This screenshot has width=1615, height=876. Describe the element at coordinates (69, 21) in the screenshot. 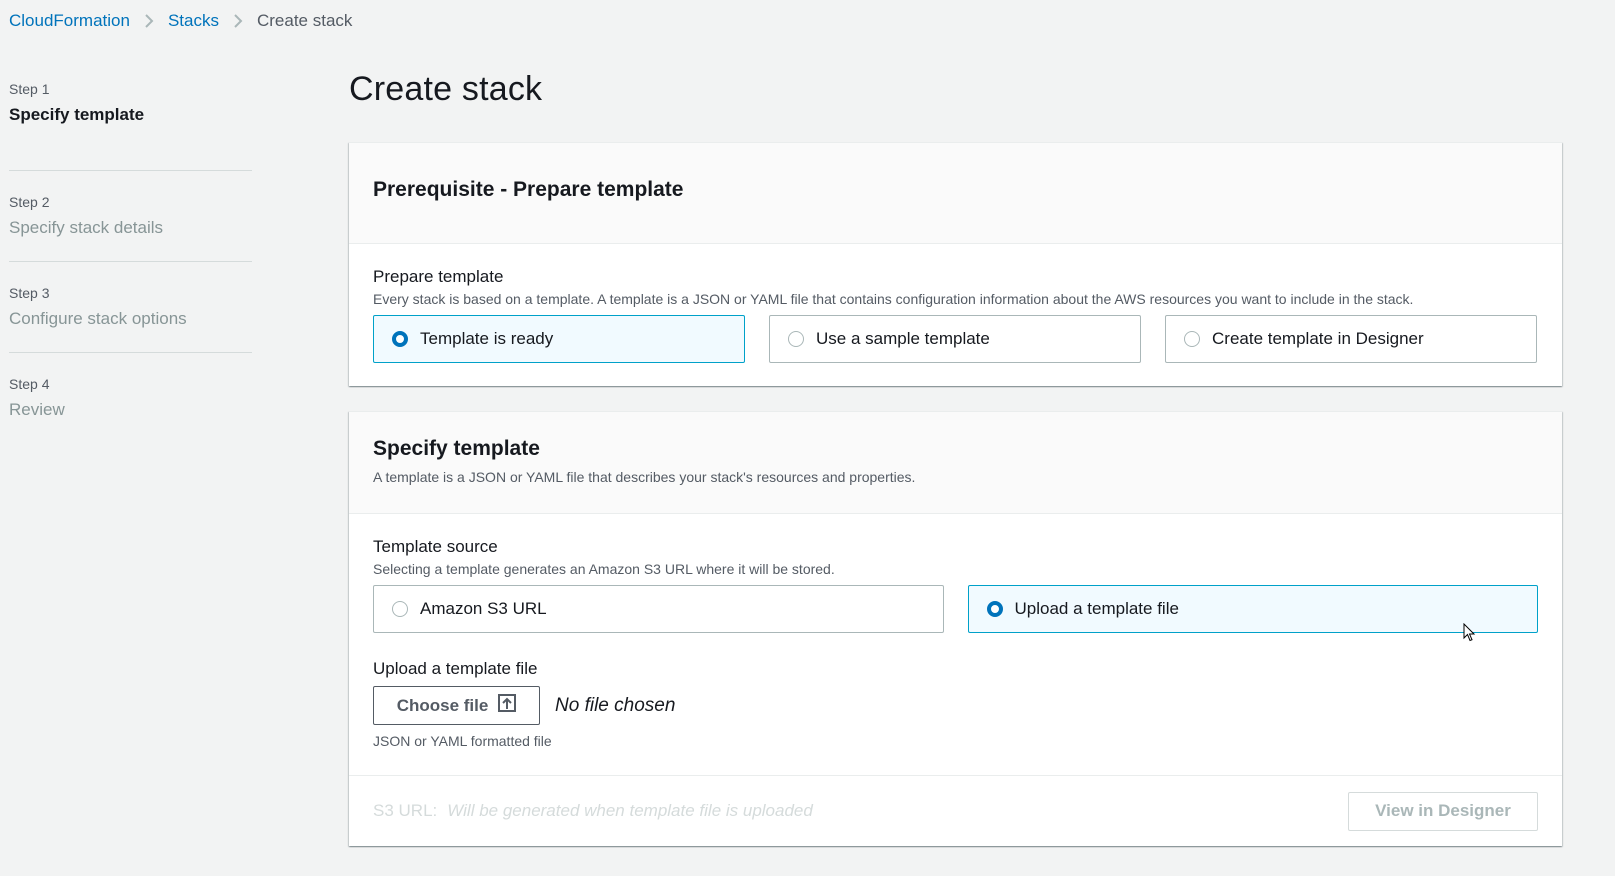

I see `breadcrumb-cloudformation: CloudFormation` at that location.